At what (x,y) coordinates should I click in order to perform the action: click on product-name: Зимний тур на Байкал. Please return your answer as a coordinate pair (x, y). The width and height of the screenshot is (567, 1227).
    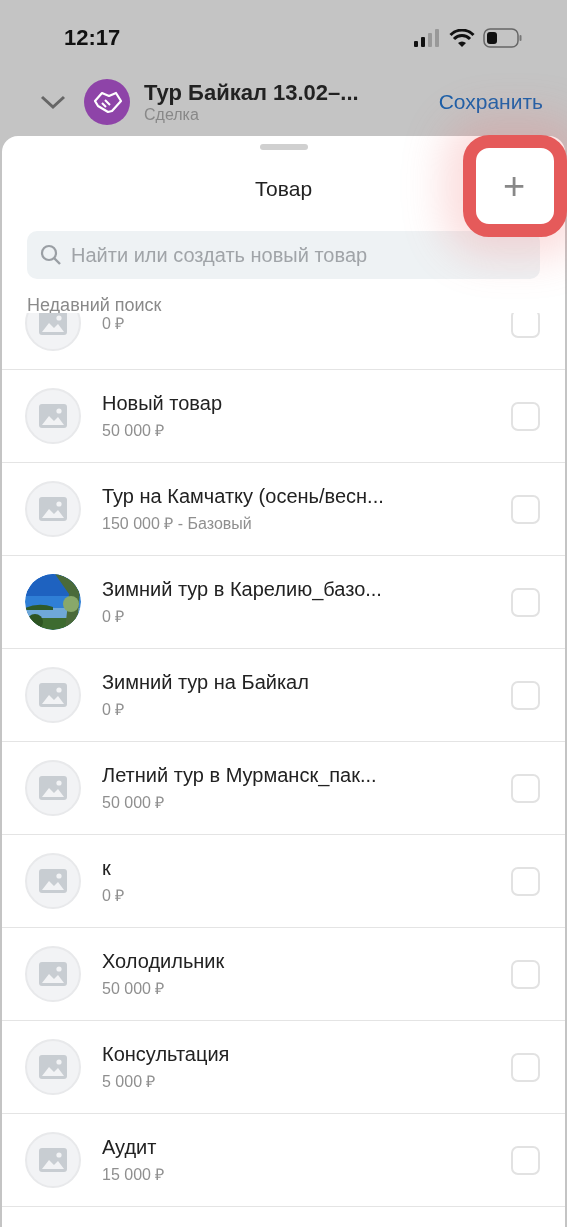
    Looking at the image, I should click on (206, 682).